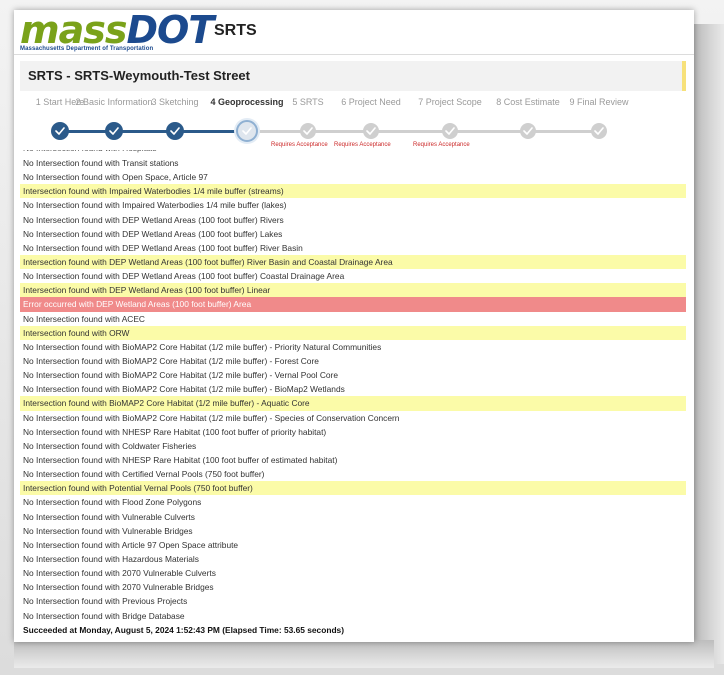  What do you see at coordinates (235, 30) in the screenshot?
I see `app-title: SRTS` at bounding box center [235, 30].